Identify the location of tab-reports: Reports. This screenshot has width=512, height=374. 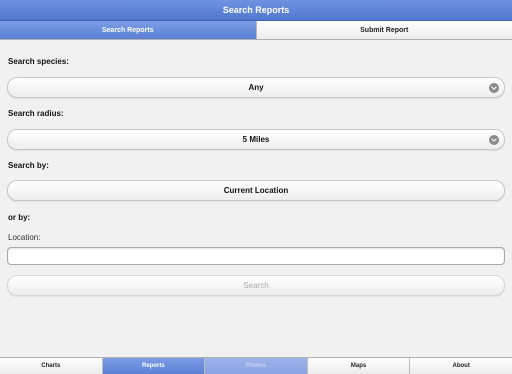
(153, 366).